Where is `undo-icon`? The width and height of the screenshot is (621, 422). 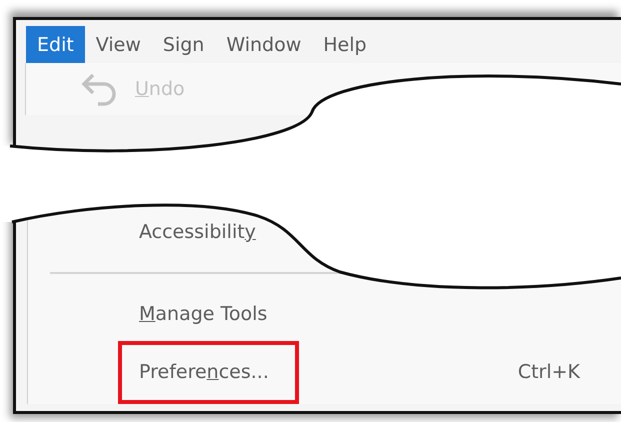 undo-icon is located at coordinates (99, 89).